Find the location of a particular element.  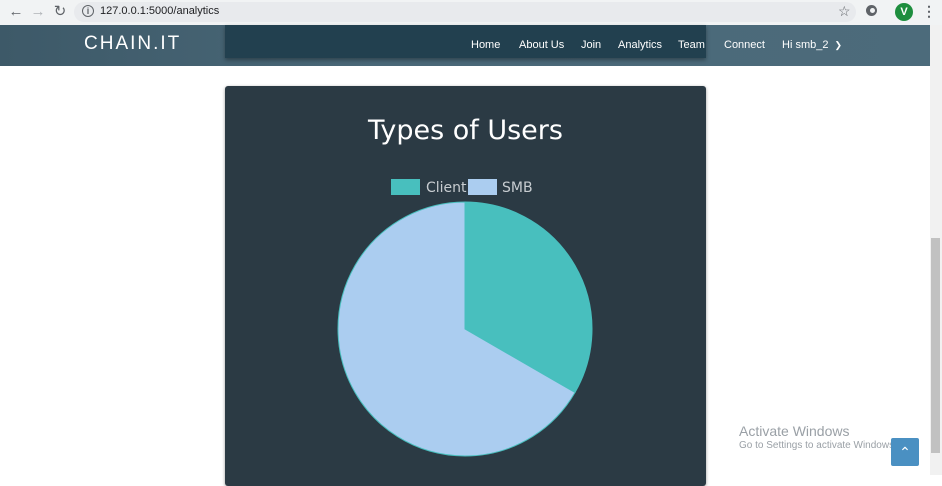

nav-link-analytics: Analytics is located at coordinates (640, 45).